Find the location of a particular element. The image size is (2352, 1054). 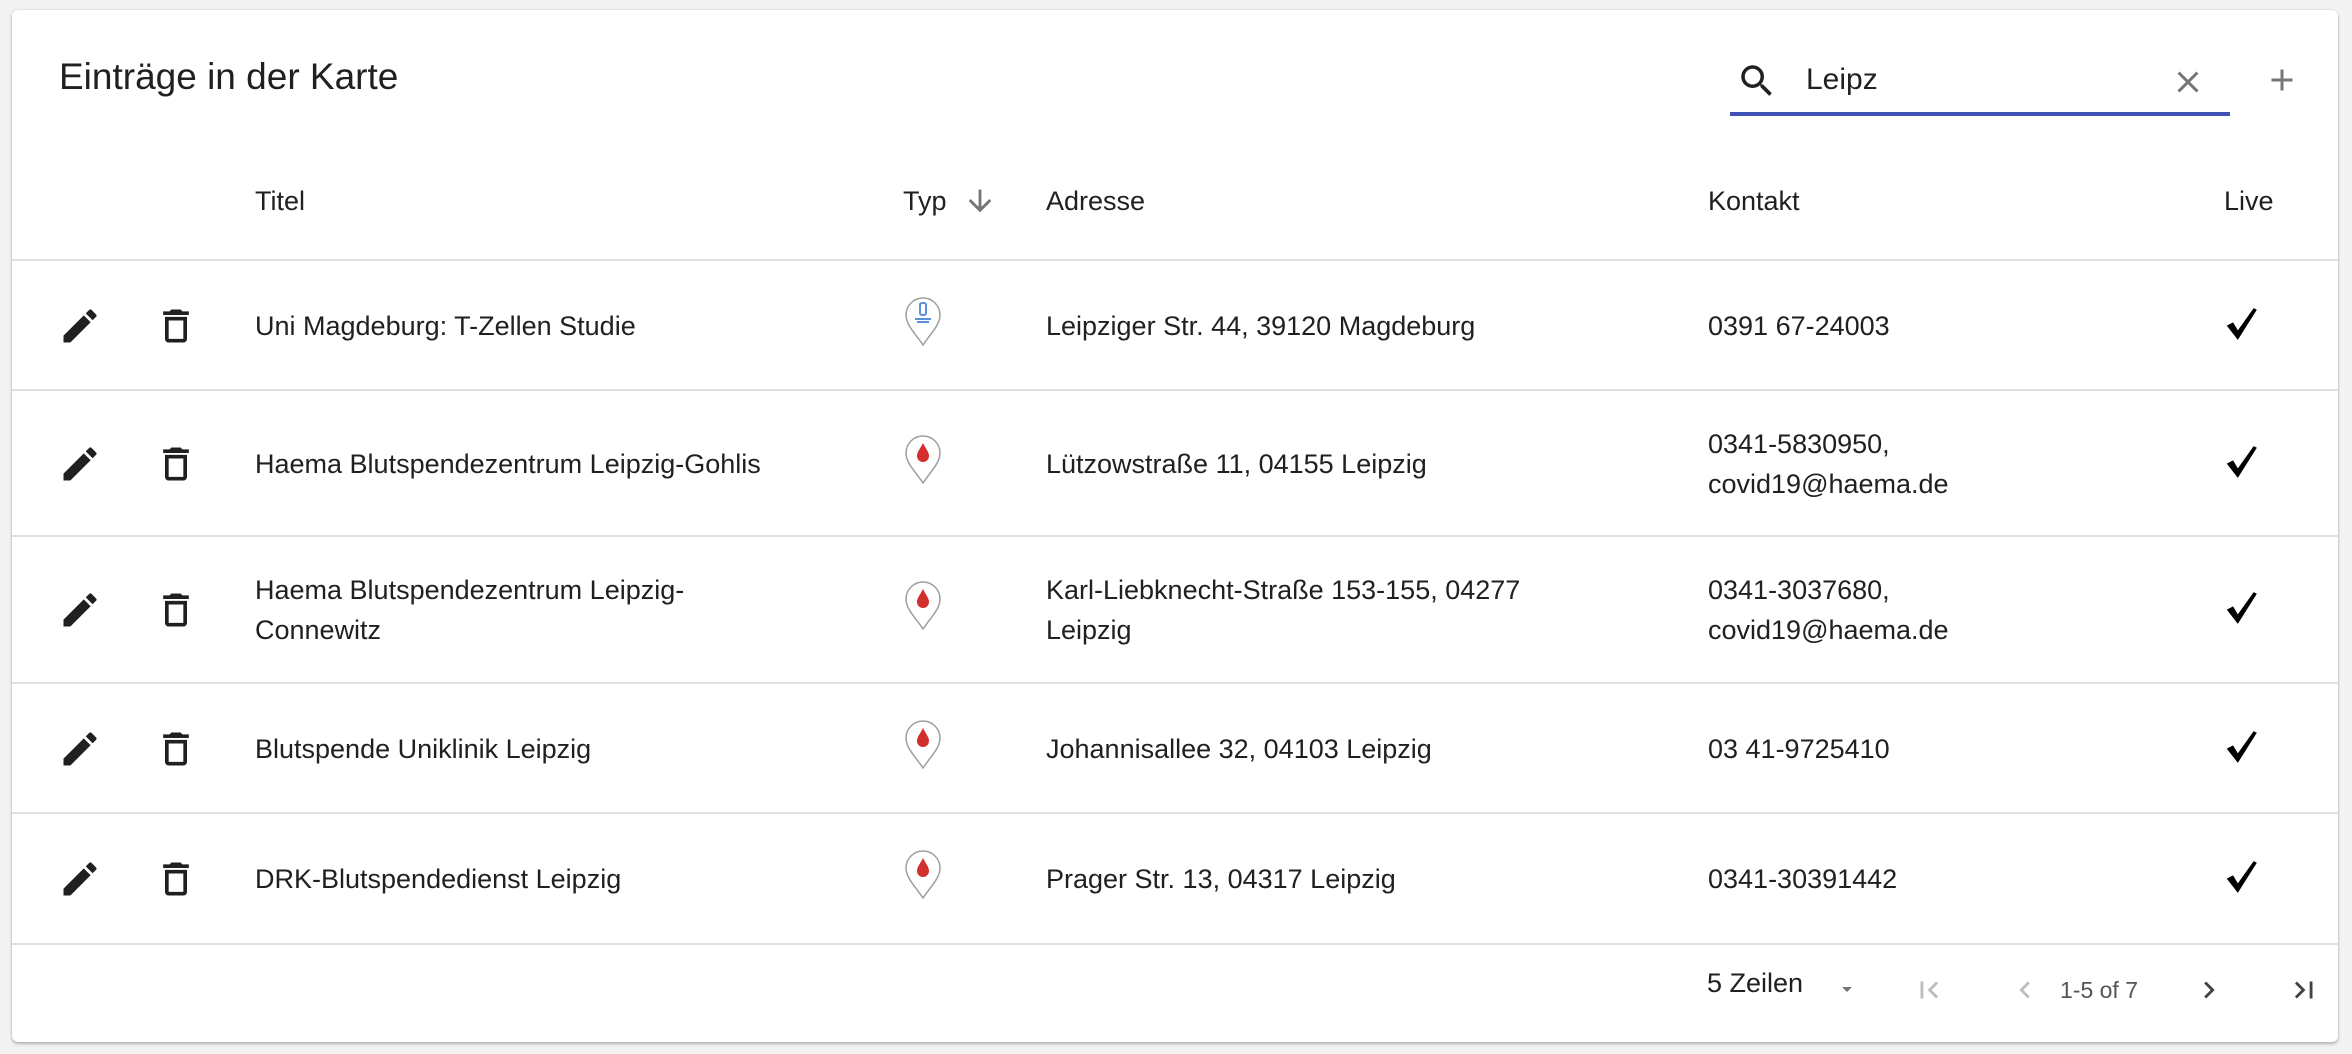

row-contact: 0341-5830950, covid19@haema.de is located at coordinates (1828, 464).